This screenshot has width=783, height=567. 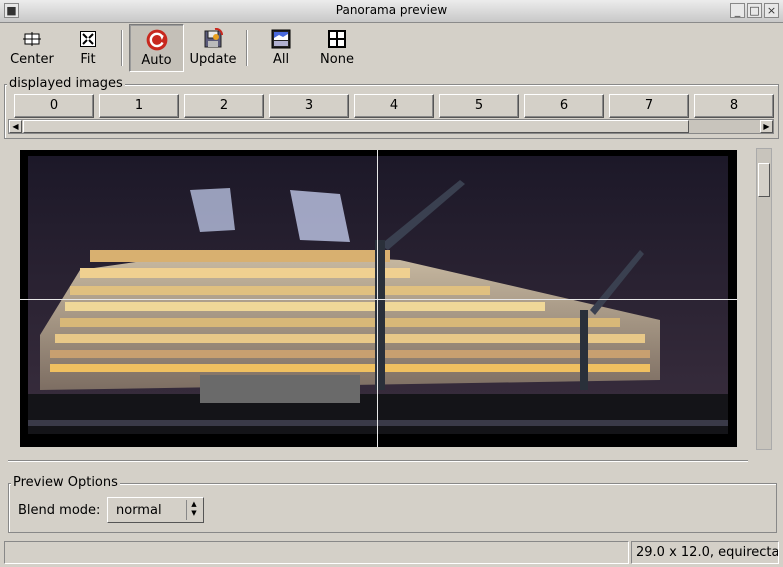 I want to click on auto-button: Auto, so click(x=156, y=48).